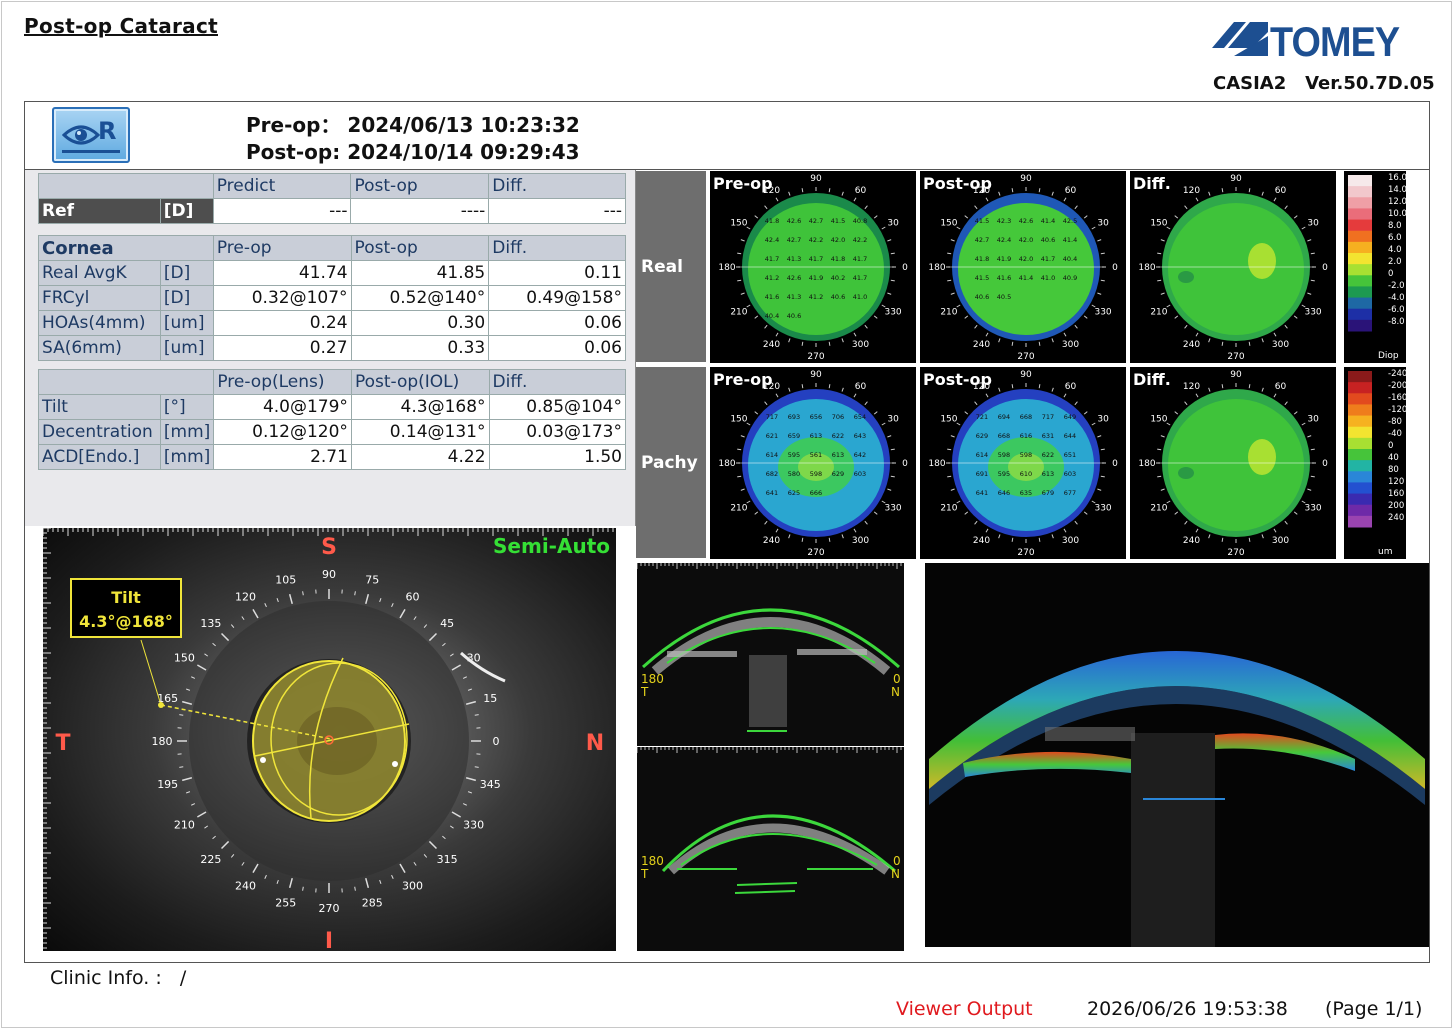 The height and width of the screenshot is (1029, 1453). Describe the element at coordinates (1191, 345) in the screenshot. I see `map-axis-label: 240` at that location.